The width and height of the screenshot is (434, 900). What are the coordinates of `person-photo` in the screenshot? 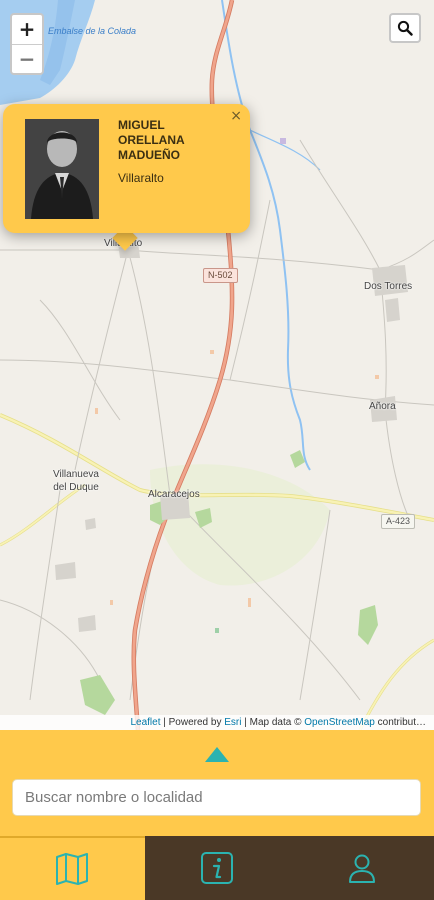 It's located at (62, 169).